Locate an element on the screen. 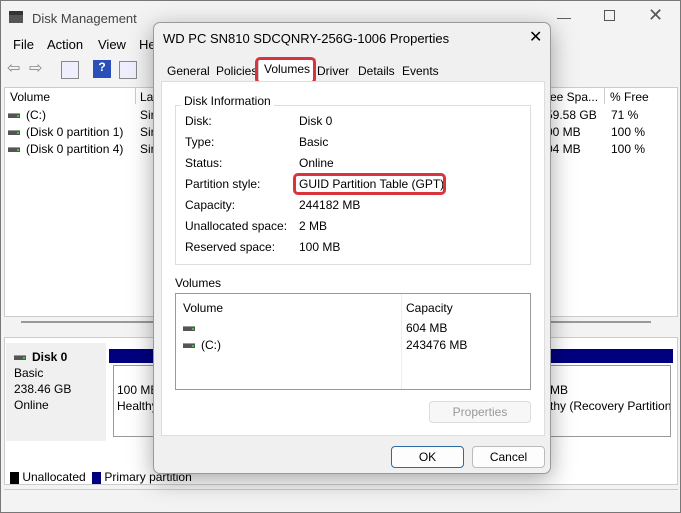 The width and height of the screenshot is (681, 513). volume-row: (C:) is located at coordinates (202, 345).